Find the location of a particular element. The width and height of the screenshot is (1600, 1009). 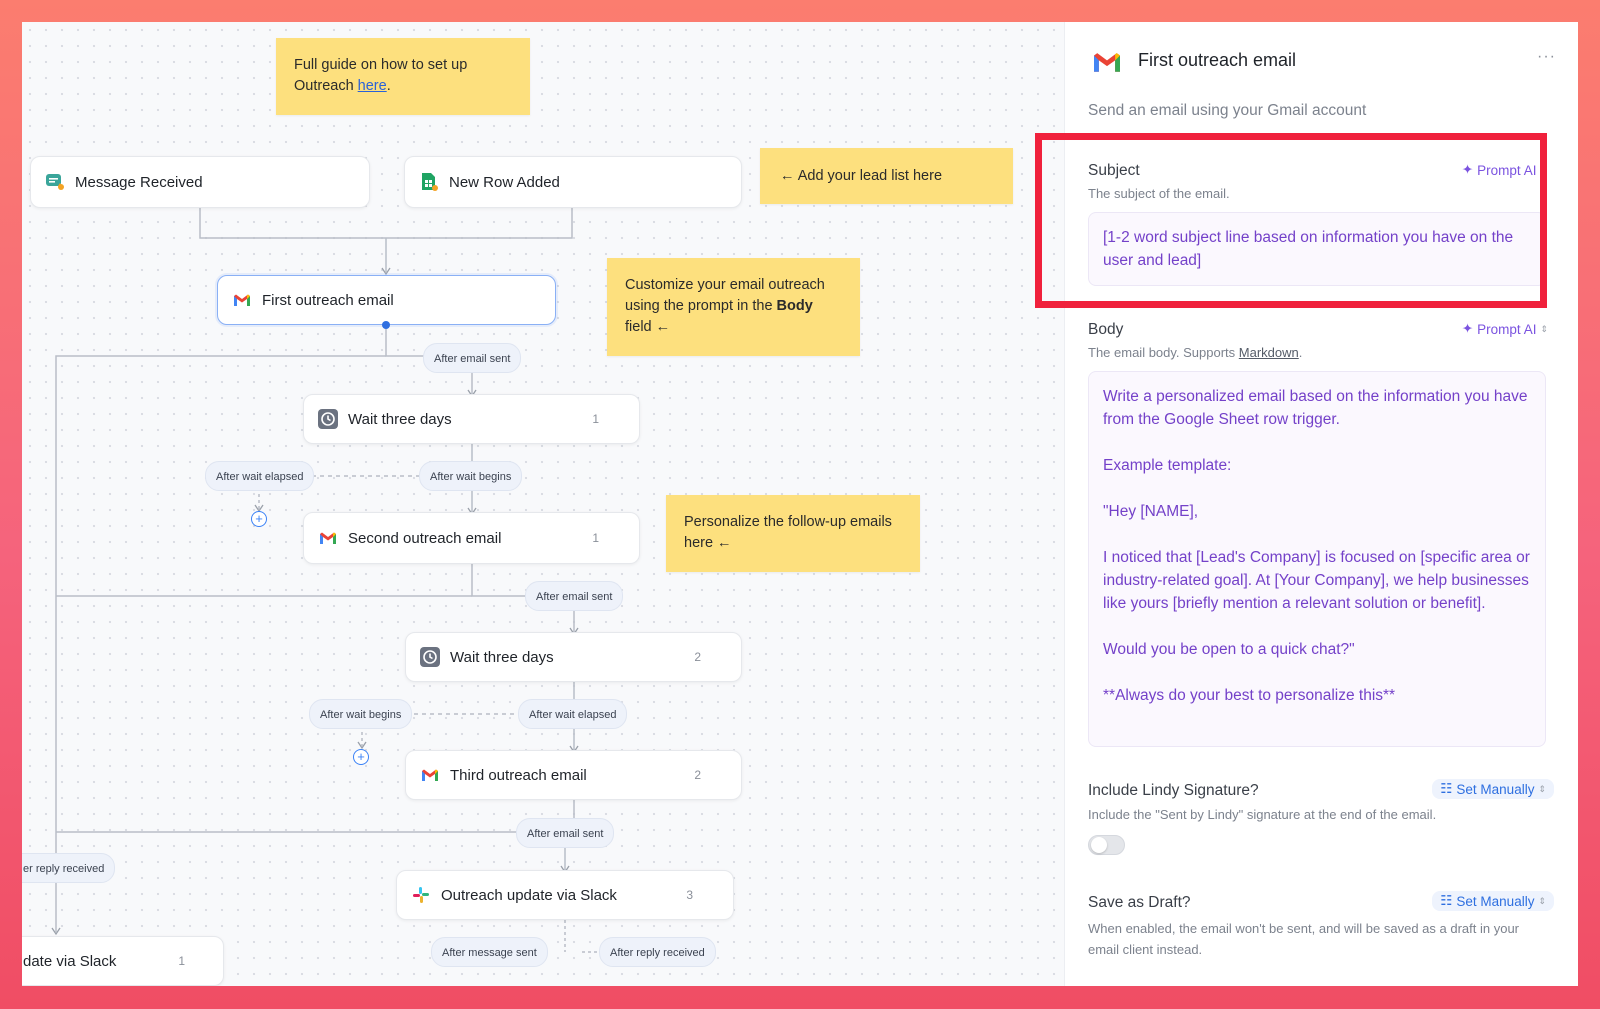

pill-after-message-sent: After message sent is located at coordinates (489, 952).